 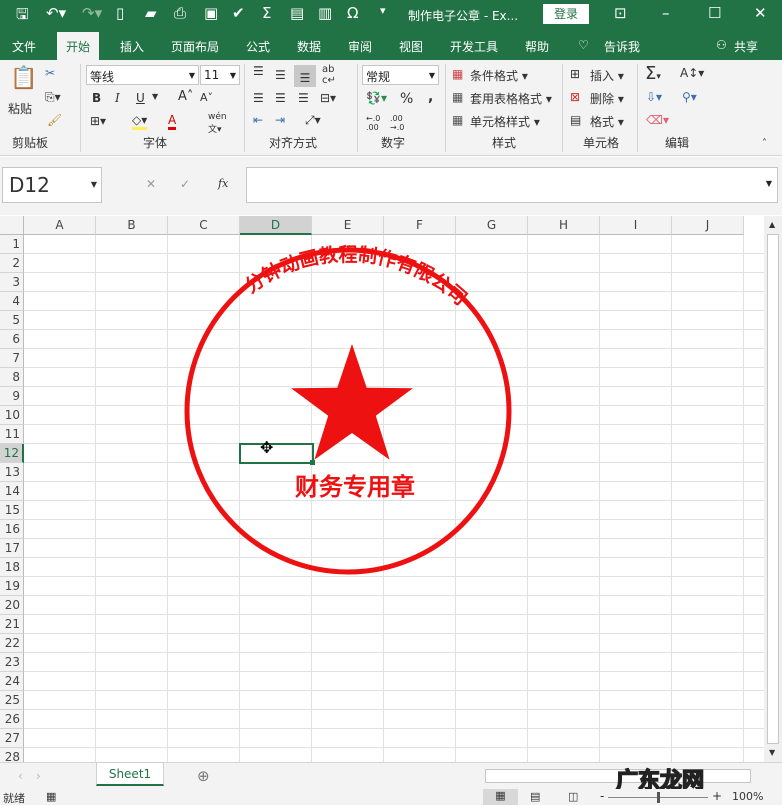 What do you see at coordinates (20, 776) in the screenshot?
I see `prev-sheet-icon: ‹` at bounding box center [20, 776].